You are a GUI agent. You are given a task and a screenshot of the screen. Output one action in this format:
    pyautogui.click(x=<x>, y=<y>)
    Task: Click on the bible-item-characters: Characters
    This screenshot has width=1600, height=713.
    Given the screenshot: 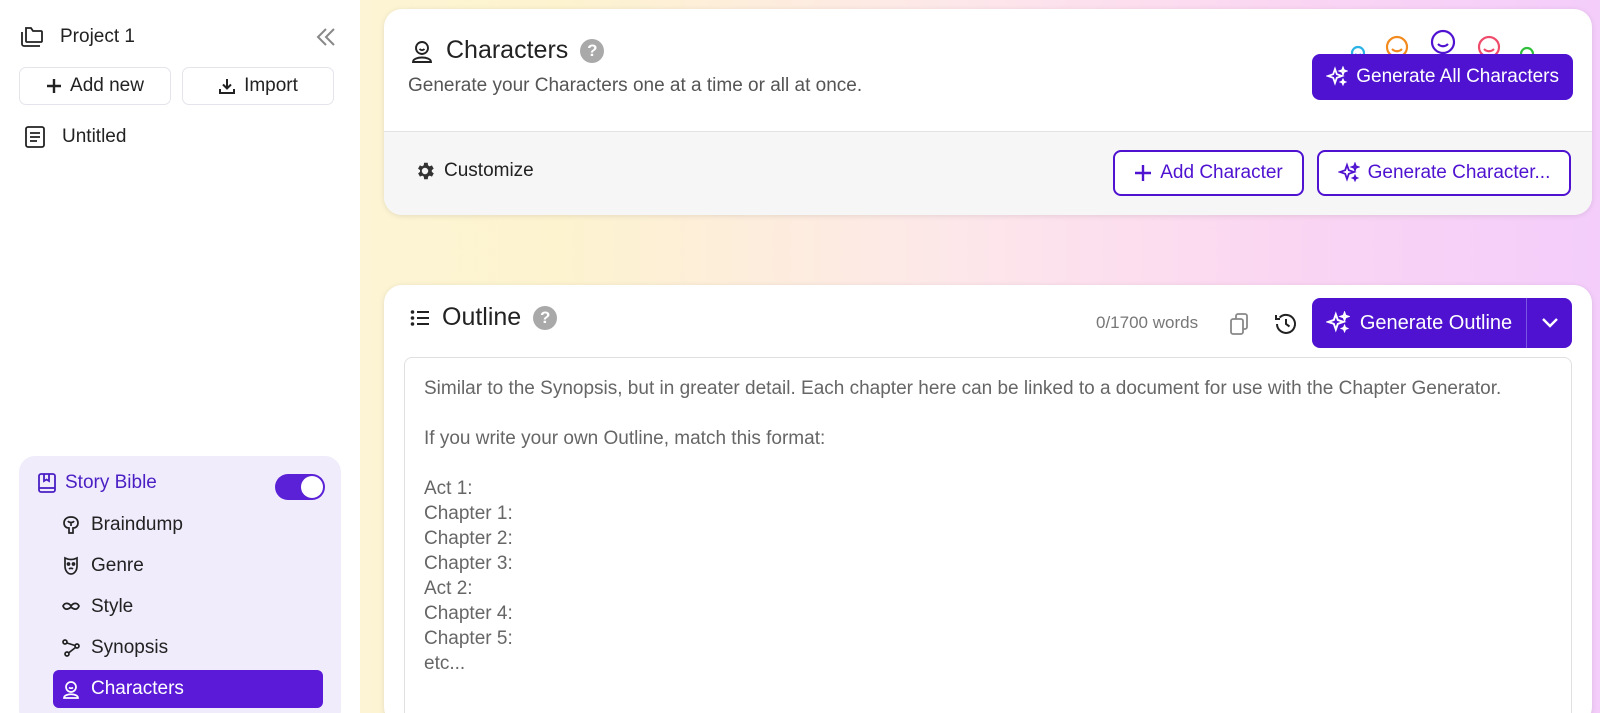 What is the action you would take?
    pyautogui.click(x=188, y=689)
    